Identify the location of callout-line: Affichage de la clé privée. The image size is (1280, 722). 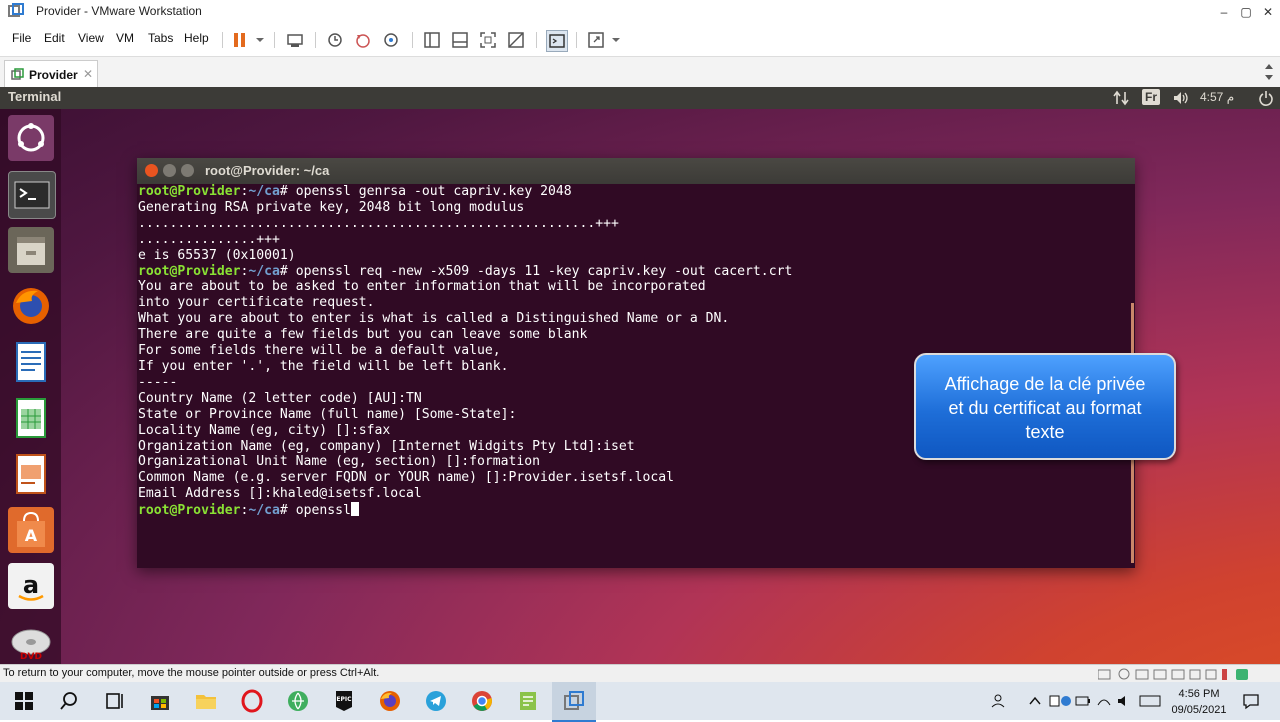
(1045, 384).